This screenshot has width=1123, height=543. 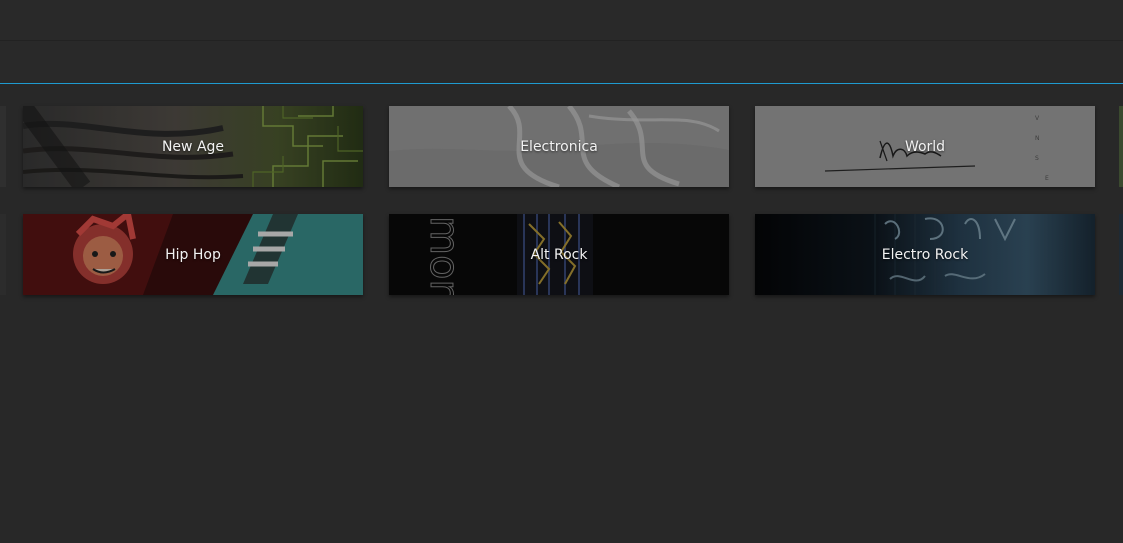 I want to click on genre-label: Electro Rock, so click(x=925, y=254).